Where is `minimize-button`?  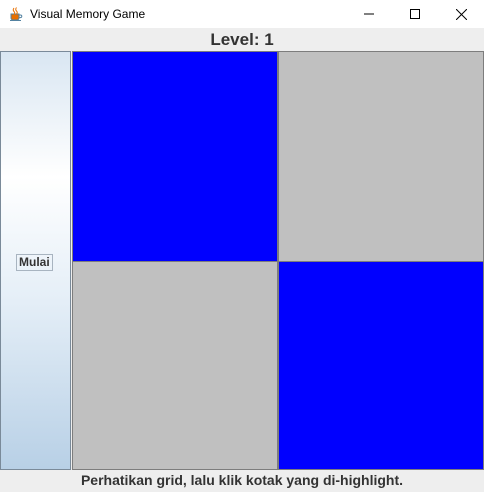 minimize-button is located at coordinates (369, 14).